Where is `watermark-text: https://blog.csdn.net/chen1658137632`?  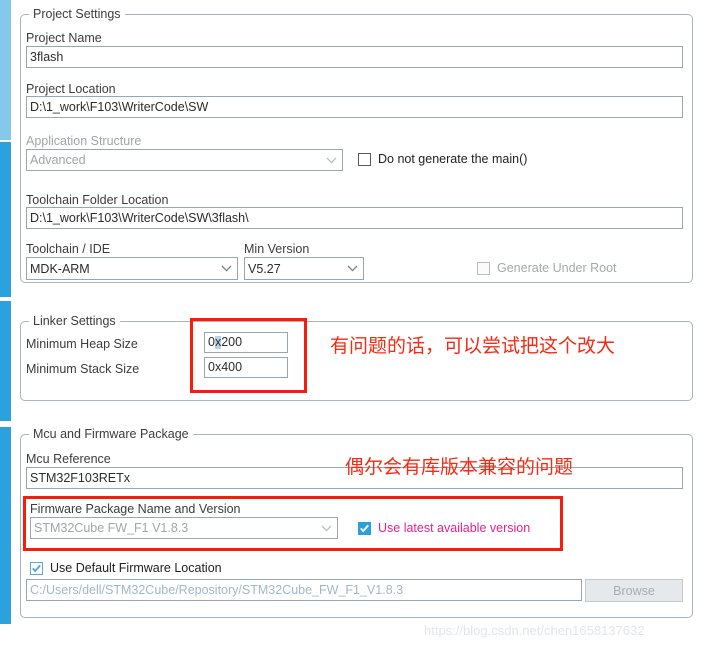
watermark-text: https://blog.csdn.net/chen1658137632 is located at coordinates (534, 630).